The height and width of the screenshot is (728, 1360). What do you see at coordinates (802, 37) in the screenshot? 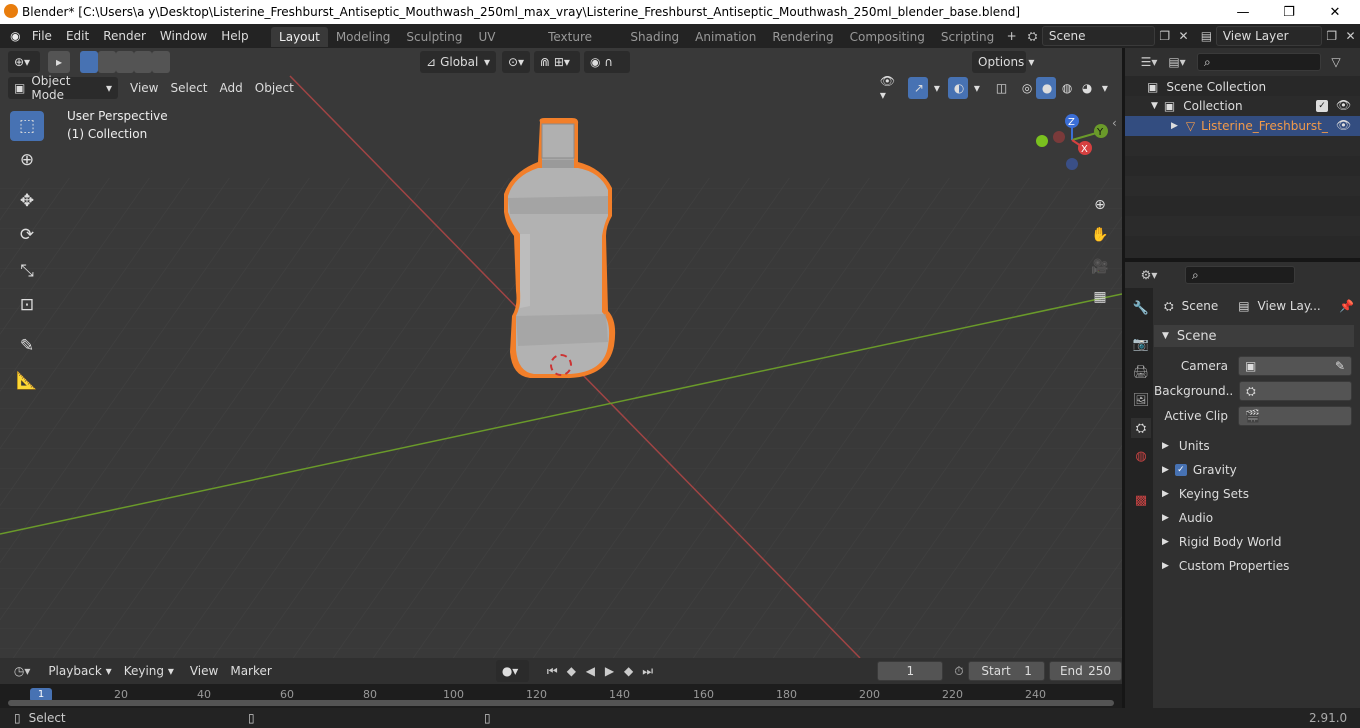
I see `tab-rendering: Rendering` at bounding box center [802, 37].